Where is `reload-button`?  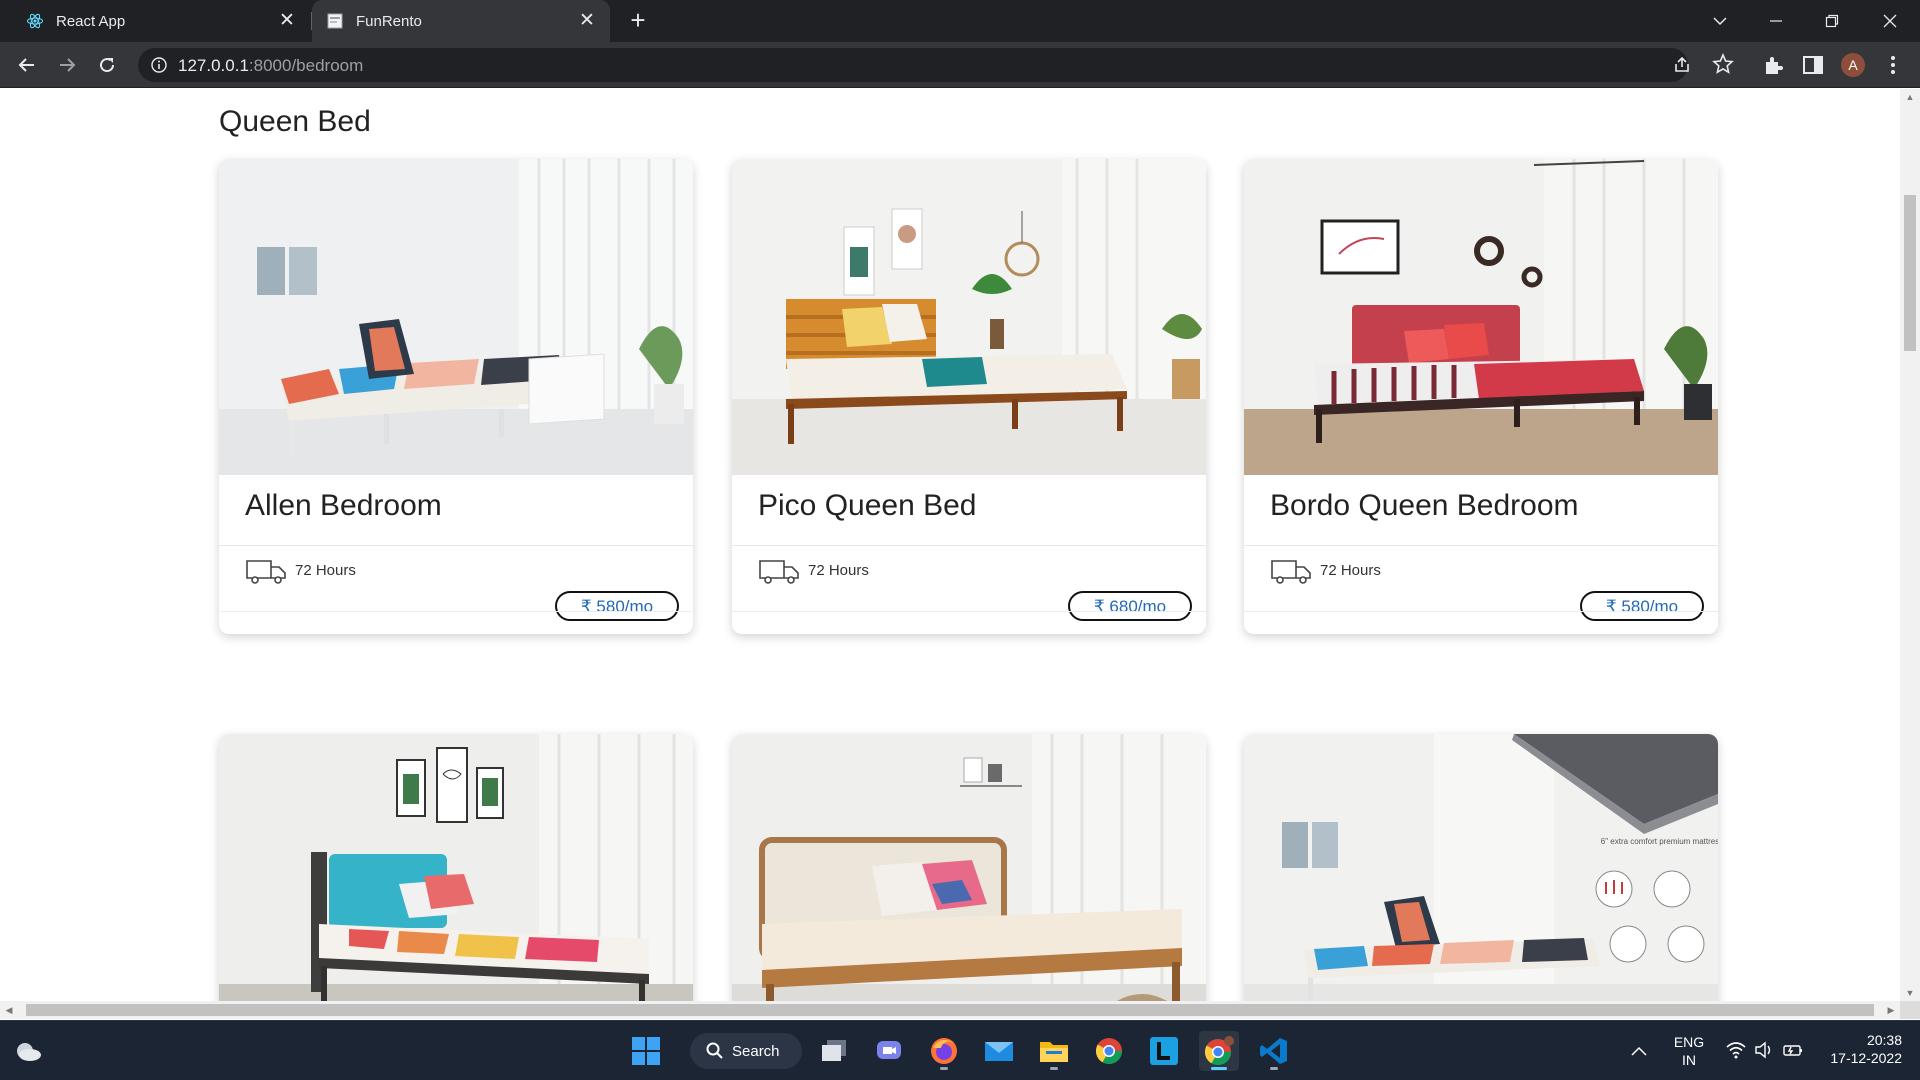
reload-button is located at coordinates (107, 65).